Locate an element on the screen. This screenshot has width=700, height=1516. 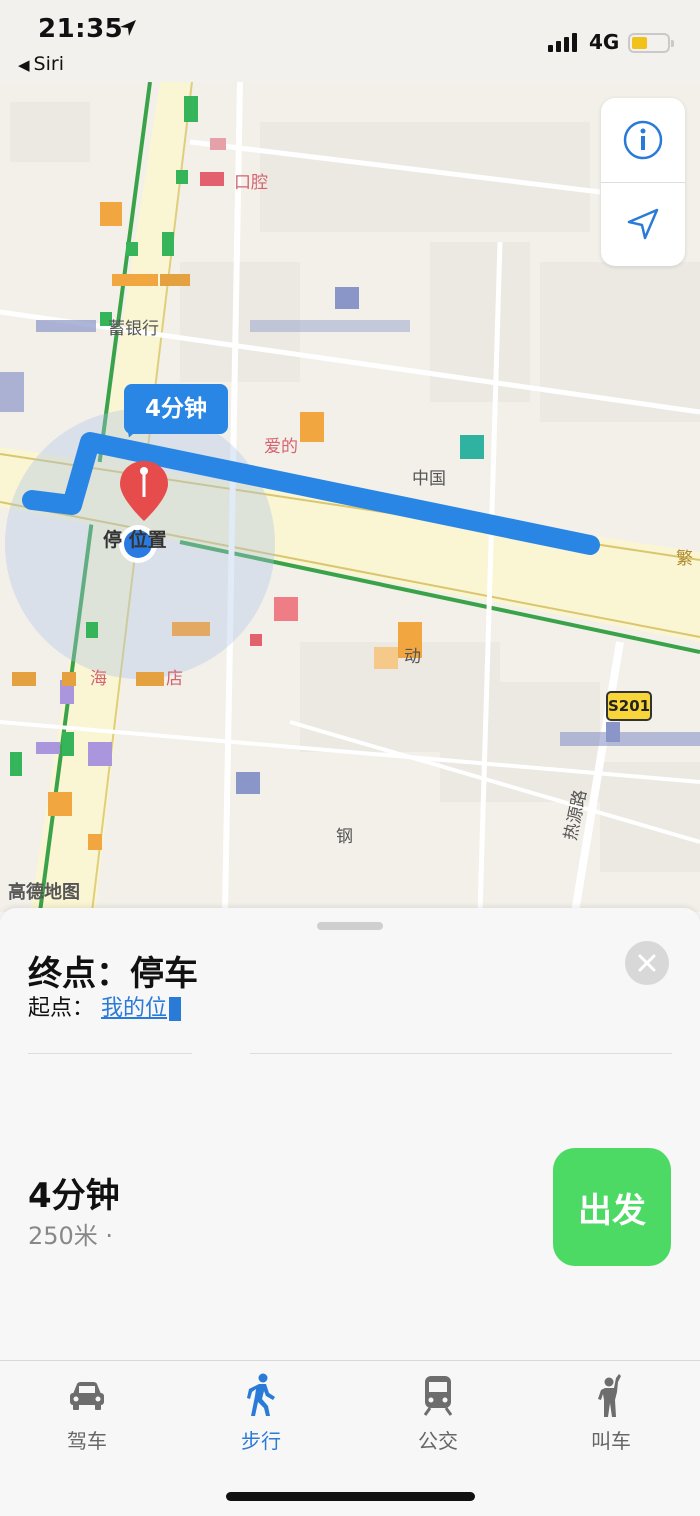
tab-drive: 驾车 is located at coordinates (87, 1412).